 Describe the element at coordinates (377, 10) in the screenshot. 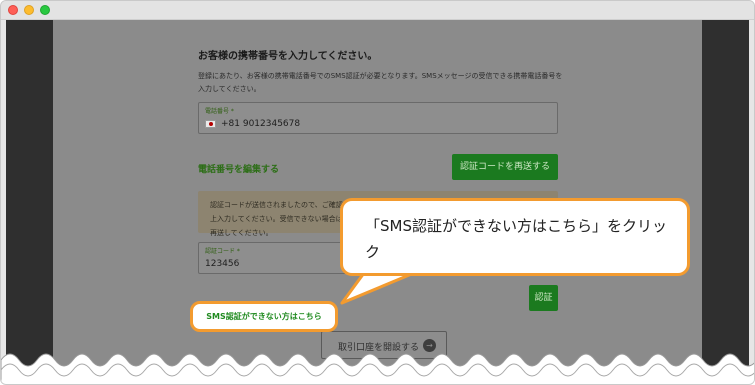

I see `title-bar` at that location.